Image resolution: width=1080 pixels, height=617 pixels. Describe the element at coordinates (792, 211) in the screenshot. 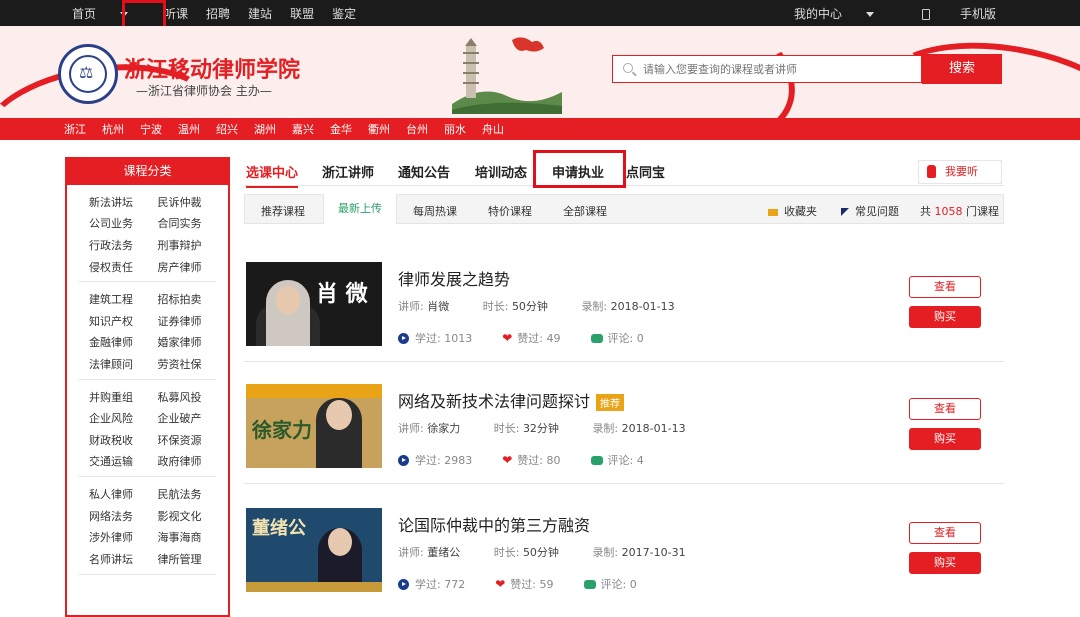

I see `favorites-link: 收藏夹` at that location.